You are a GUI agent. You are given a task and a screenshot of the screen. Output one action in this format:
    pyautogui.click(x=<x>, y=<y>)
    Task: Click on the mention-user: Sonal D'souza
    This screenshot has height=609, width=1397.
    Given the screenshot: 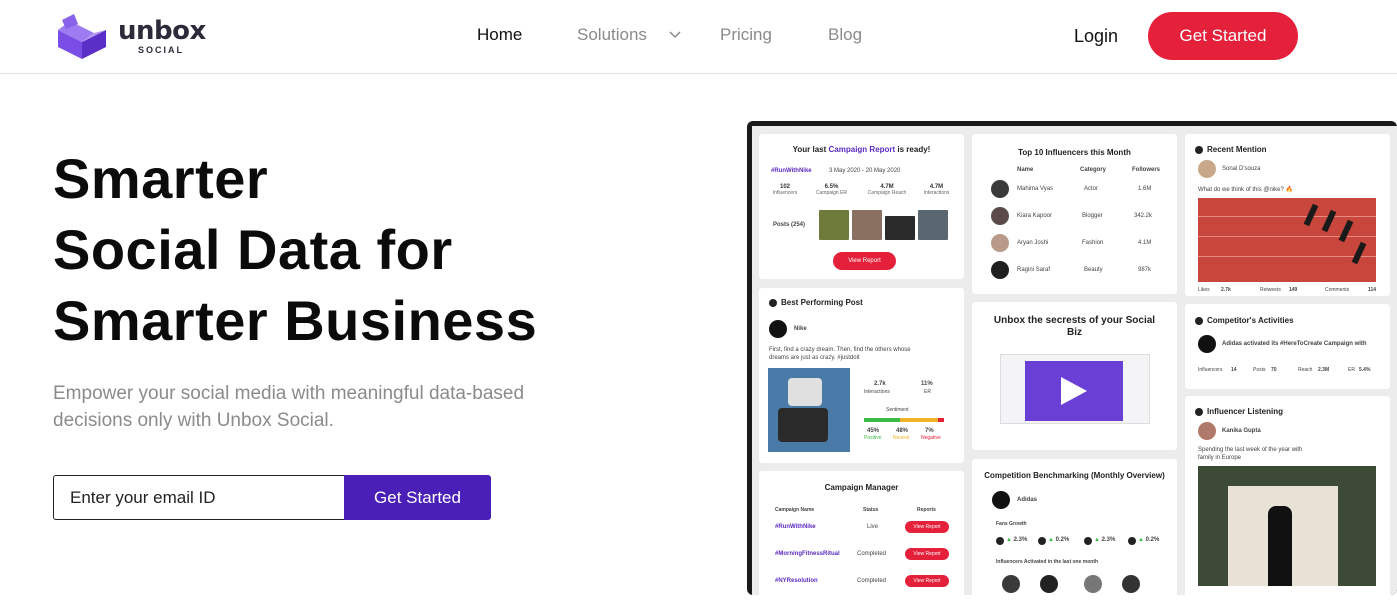 What is the action you would take?
    pyautogui.click(x=1241, y=169)
    